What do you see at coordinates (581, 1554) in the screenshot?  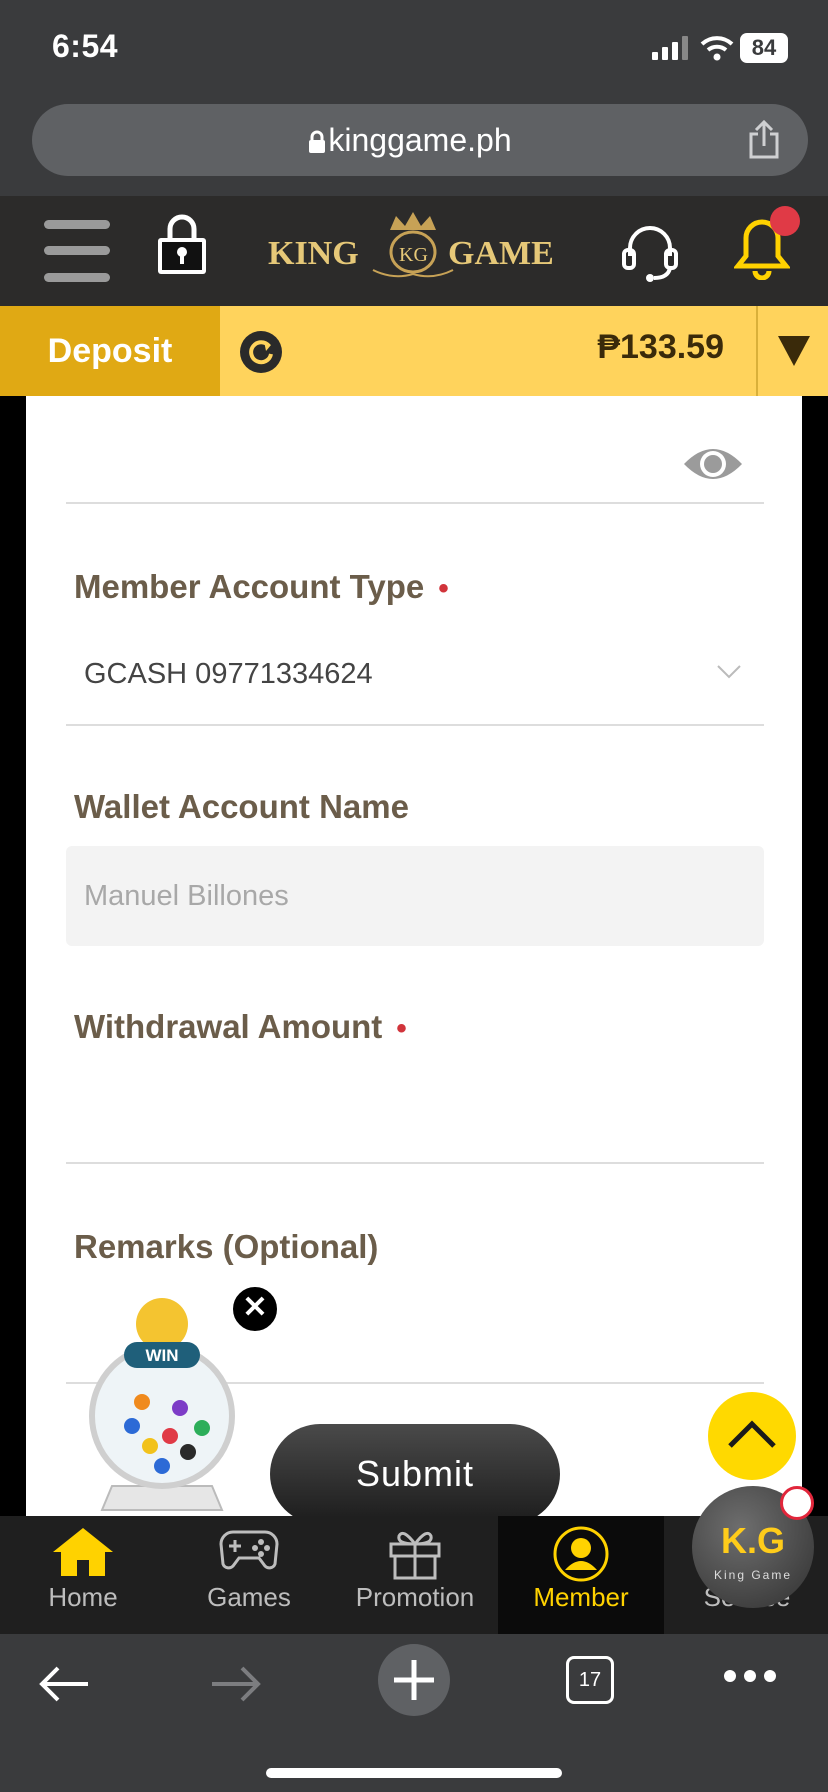 I see `member-icon` at bounding box center [581, 1554].